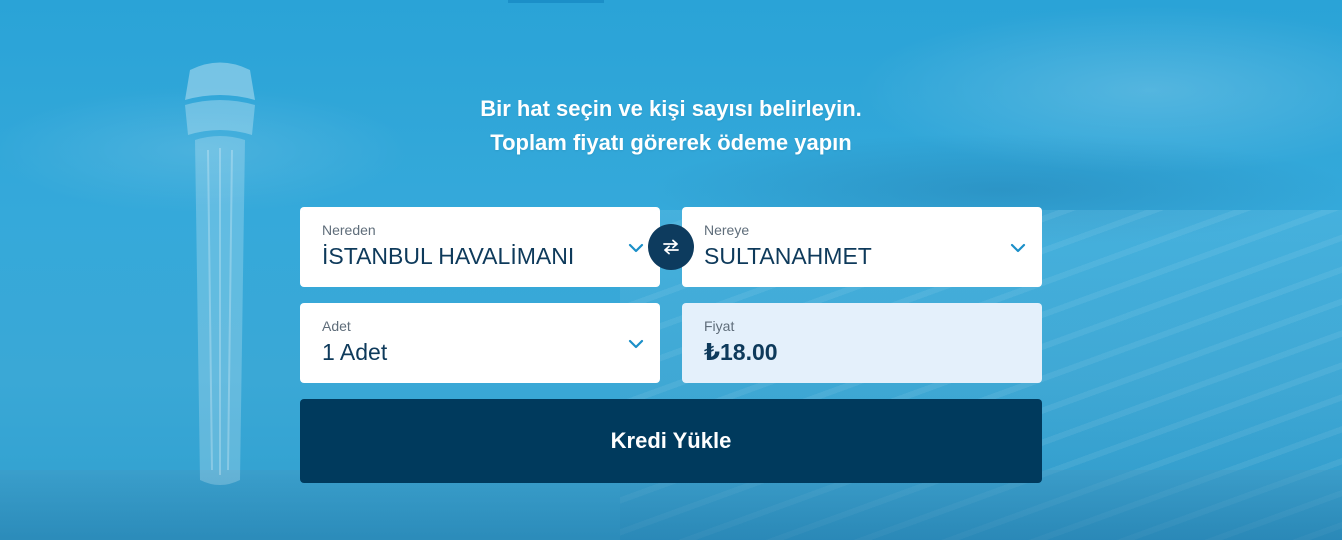 This screenshot has width=1342, height=540. I want to click on from-station-select: Nereden İSTANBUL HAVALİMANI, so click(480, 247).